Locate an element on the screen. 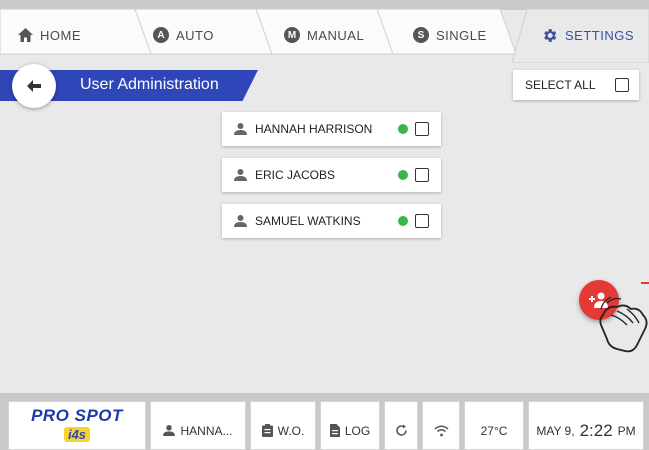 This screenshot has height=450, width=649. history-icon is located at coordinates (401, 430).